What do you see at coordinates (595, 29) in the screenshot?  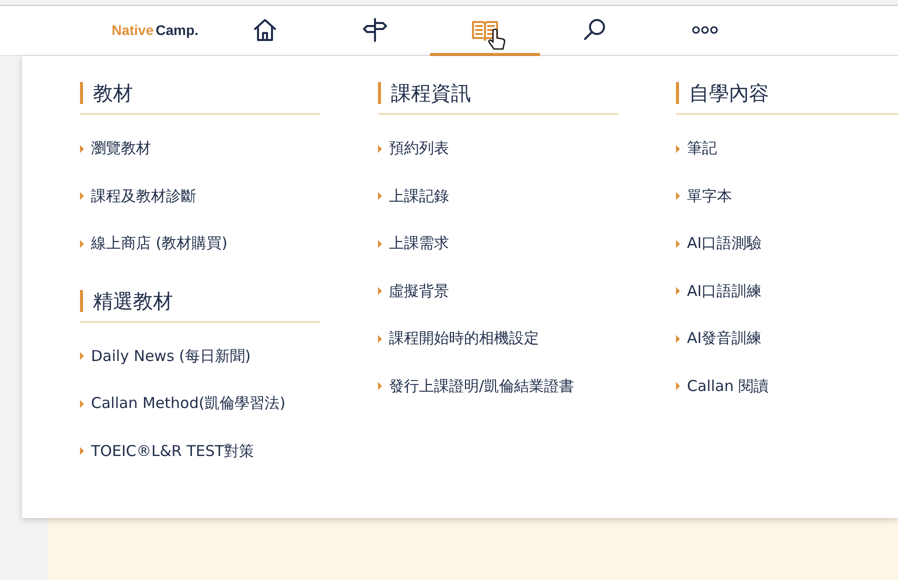 I see `search-icon` at bounding box center [595, 29].